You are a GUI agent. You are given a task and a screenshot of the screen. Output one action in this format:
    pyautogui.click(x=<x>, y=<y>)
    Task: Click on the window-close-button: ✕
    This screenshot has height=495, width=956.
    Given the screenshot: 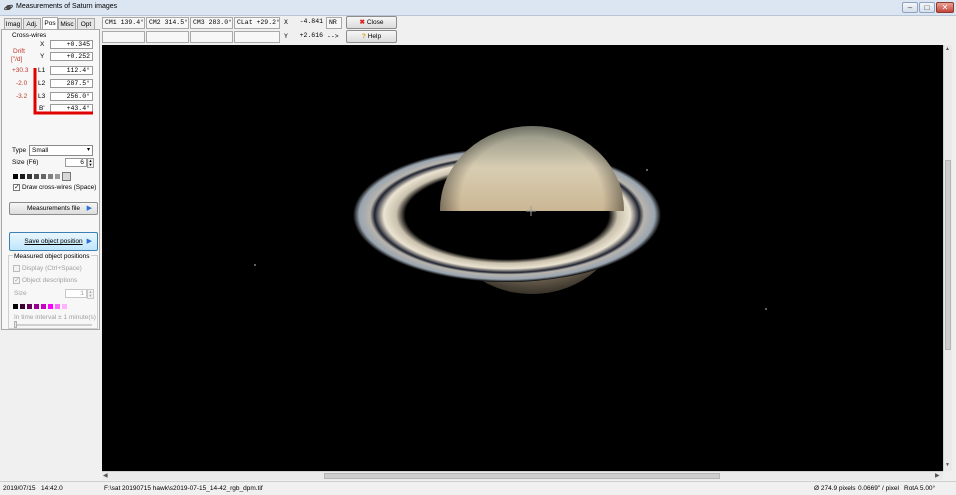 What is the action you would take?
    pyautogui.click(x=945, y=7)
    